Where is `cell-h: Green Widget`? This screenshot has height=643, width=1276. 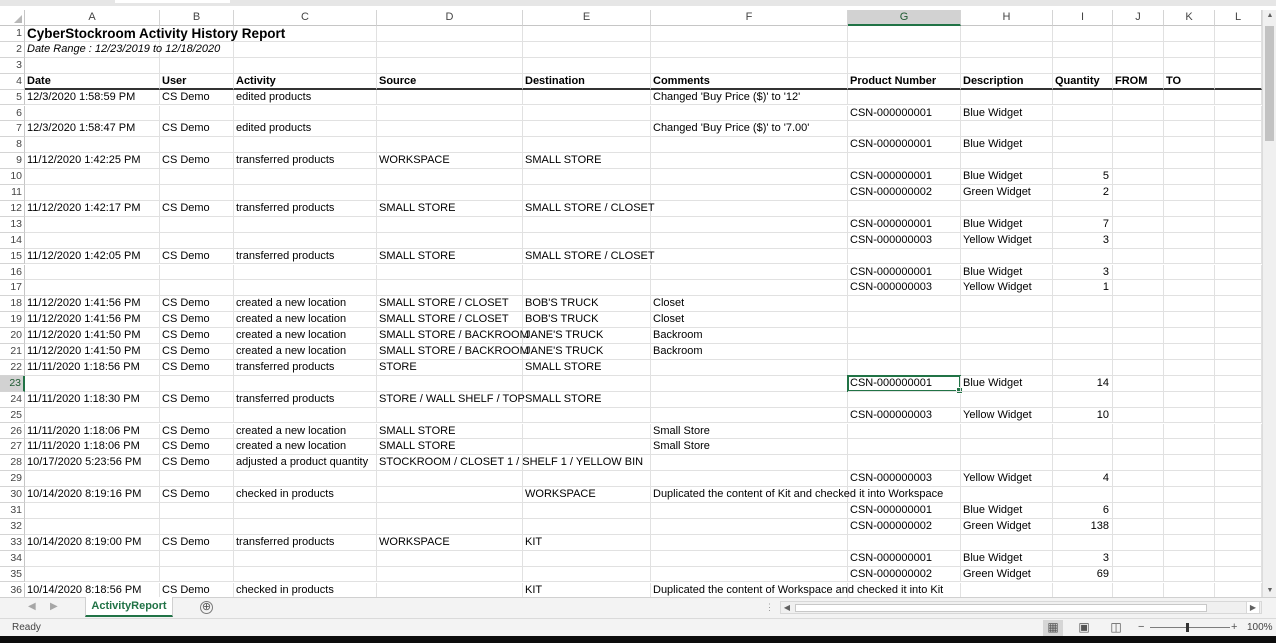 cell-h: Green Widget is located at coordinates (1007, 193).